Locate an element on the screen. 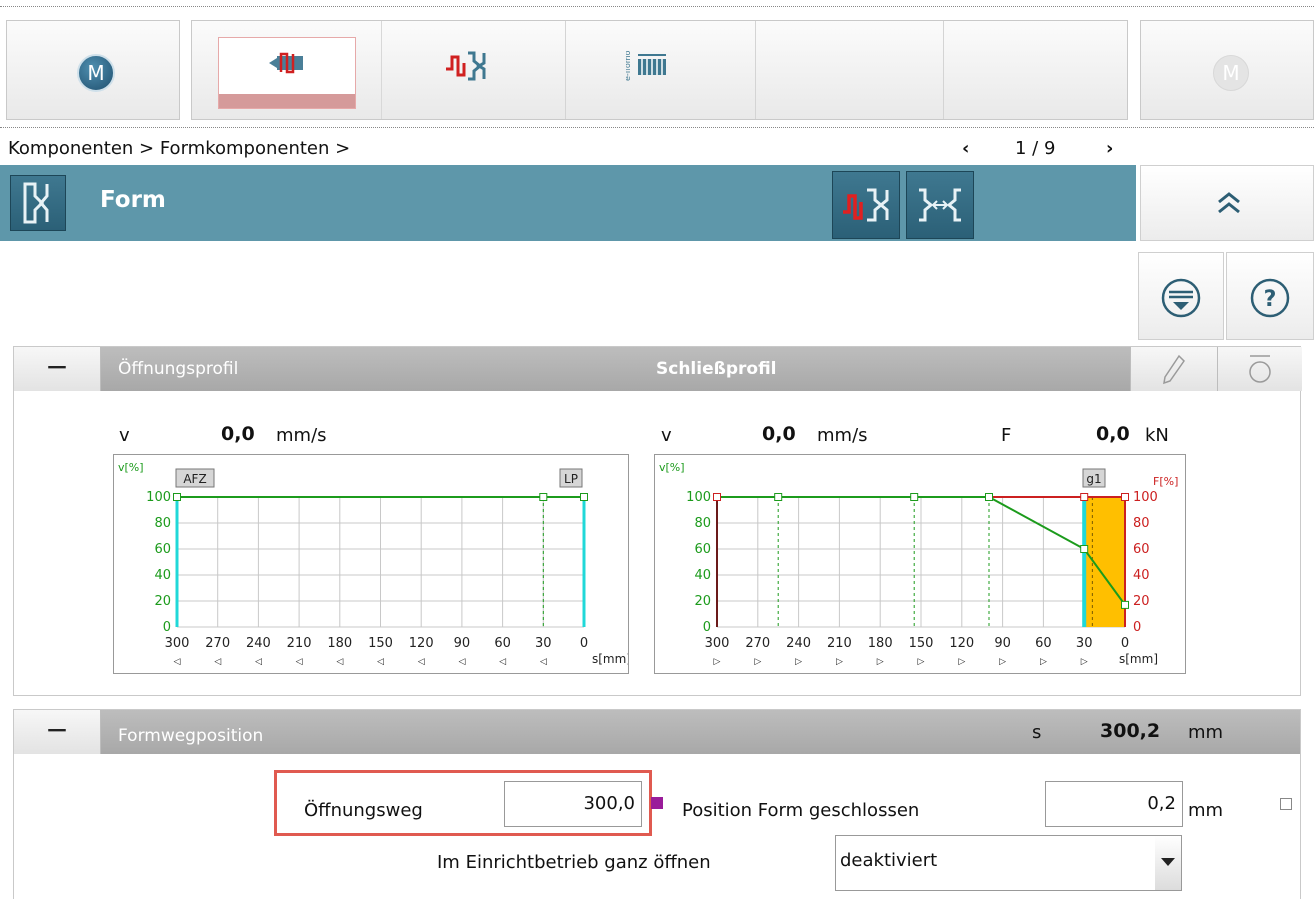 The image size is (1314, 899). reset-button is located at coordinates (1259, 369).